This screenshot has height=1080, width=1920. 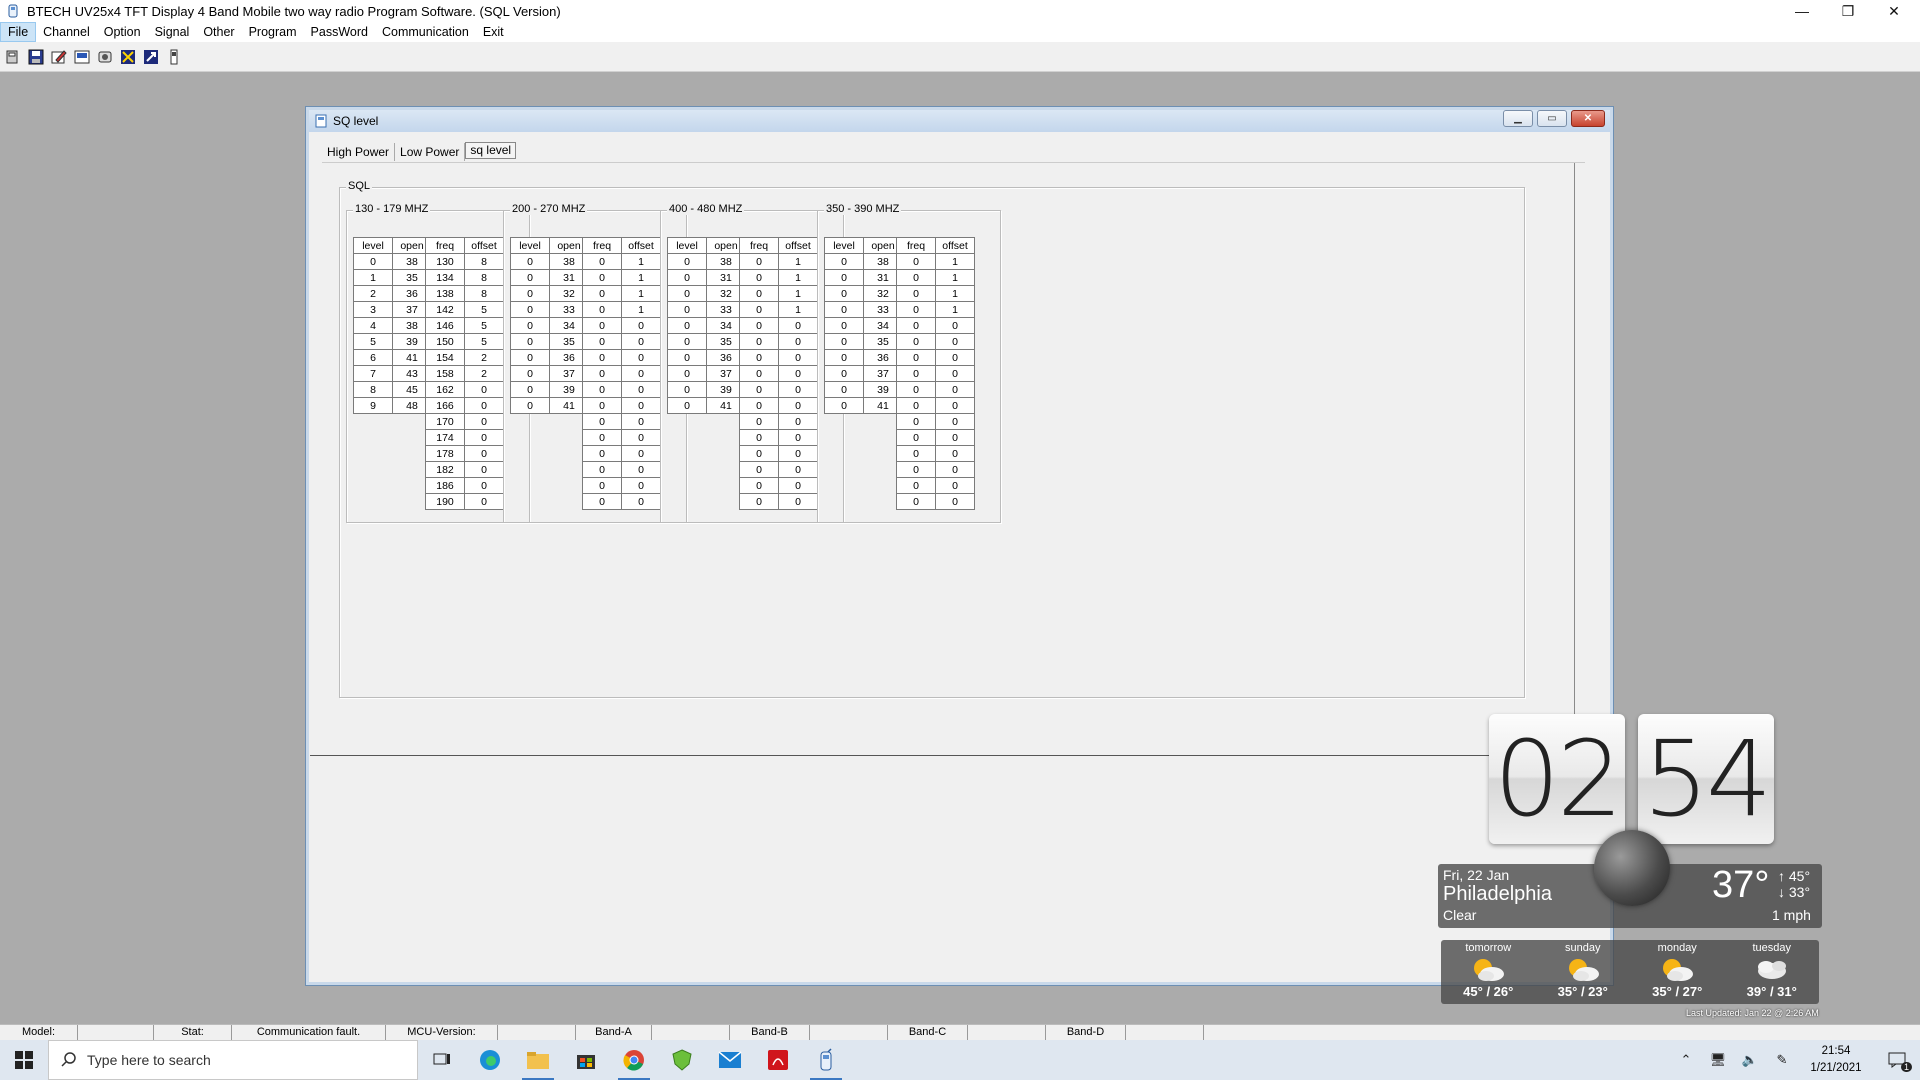 I want to click on edit-icon, so click(x=59, y=57).